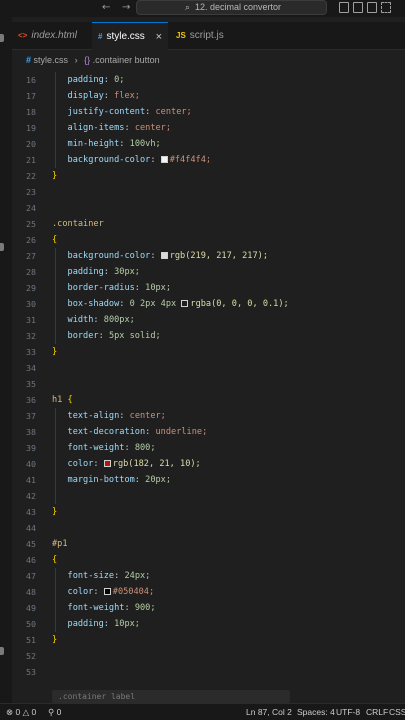 The height and width of the screenshot is (720, 405). What do you see at coordinates (316, 712) in the screenshot?
I see `indentation-status: Spaces: 4` at bounding box center [316, 712].